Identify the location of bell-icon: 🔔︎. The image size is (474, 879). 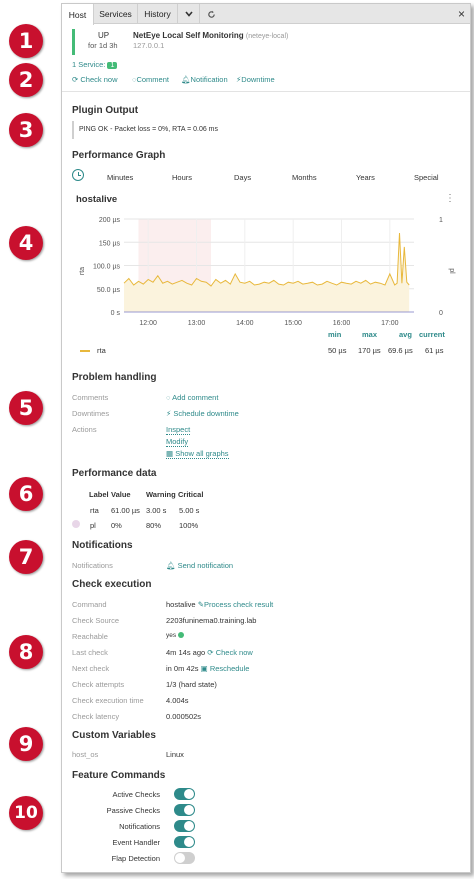
(171, 565).